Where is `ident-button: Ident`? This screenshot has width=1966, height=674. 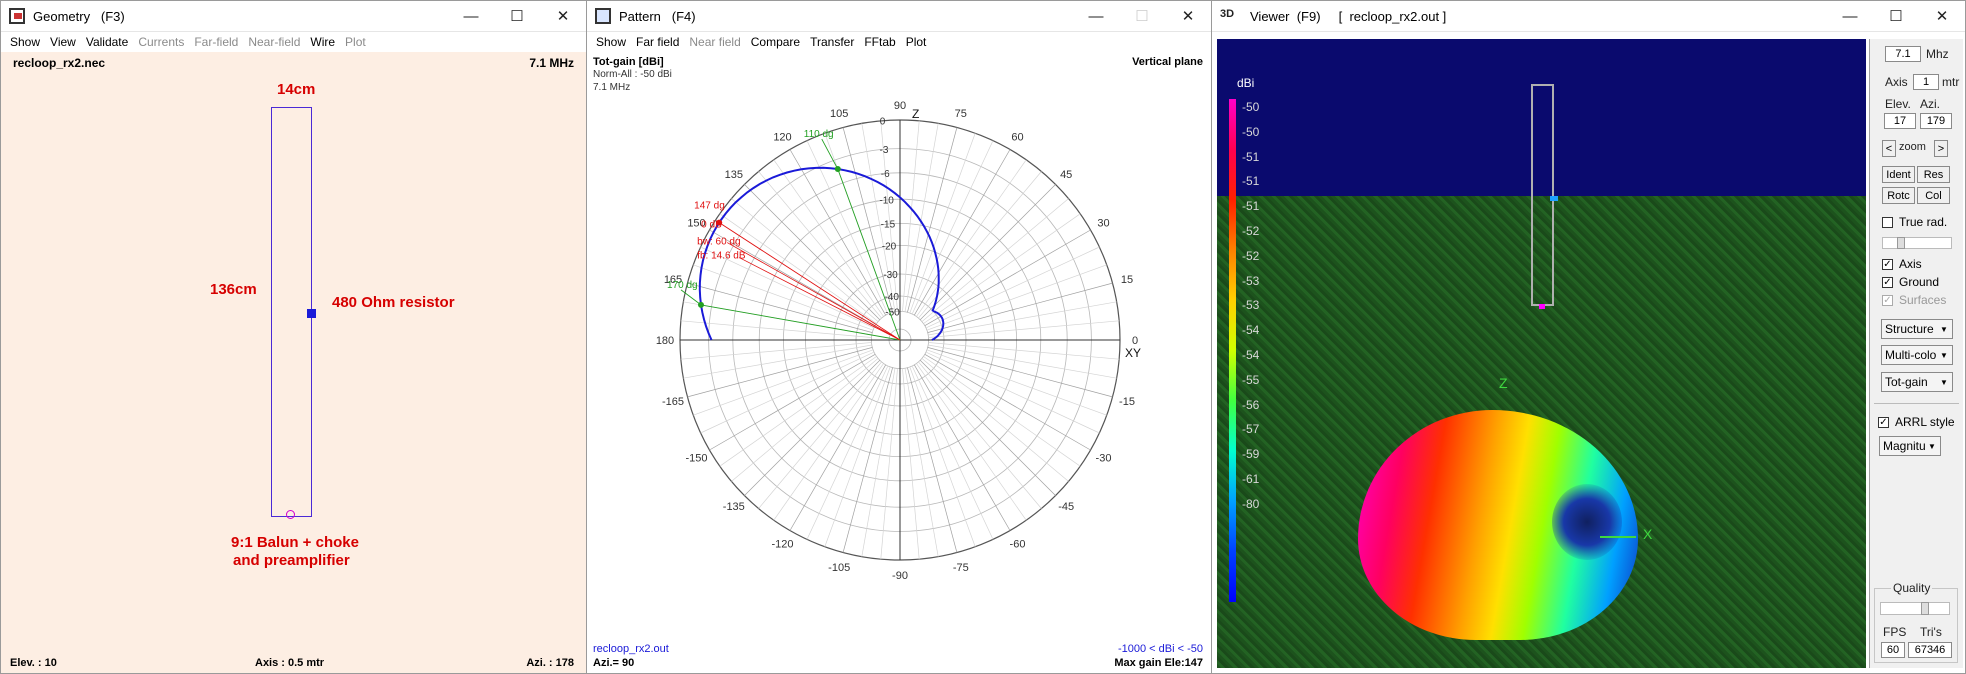
ident-button: Ident is located at coordinates (1898, 174).